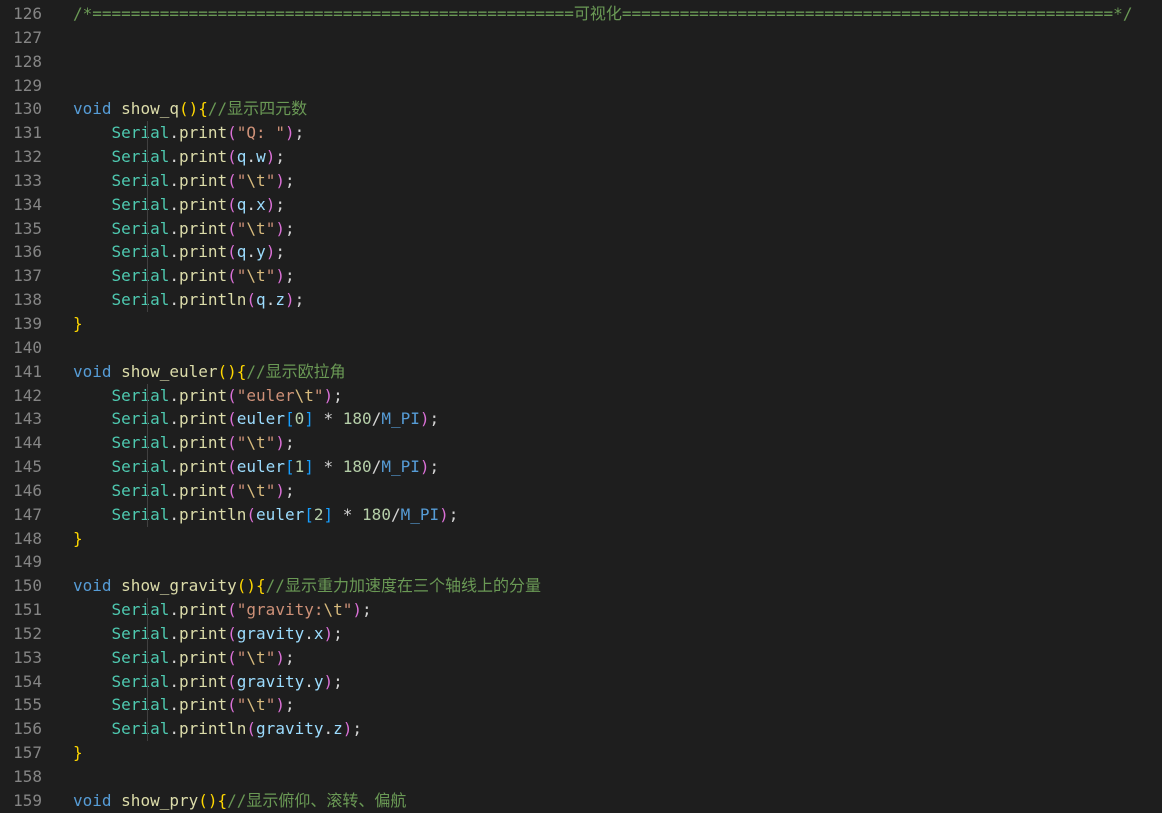  What do you see at coordinates (581, 157) in the screenshot?
I see `code-line: 132 Serial.print(q.w);` at bounding box center [581, 157].